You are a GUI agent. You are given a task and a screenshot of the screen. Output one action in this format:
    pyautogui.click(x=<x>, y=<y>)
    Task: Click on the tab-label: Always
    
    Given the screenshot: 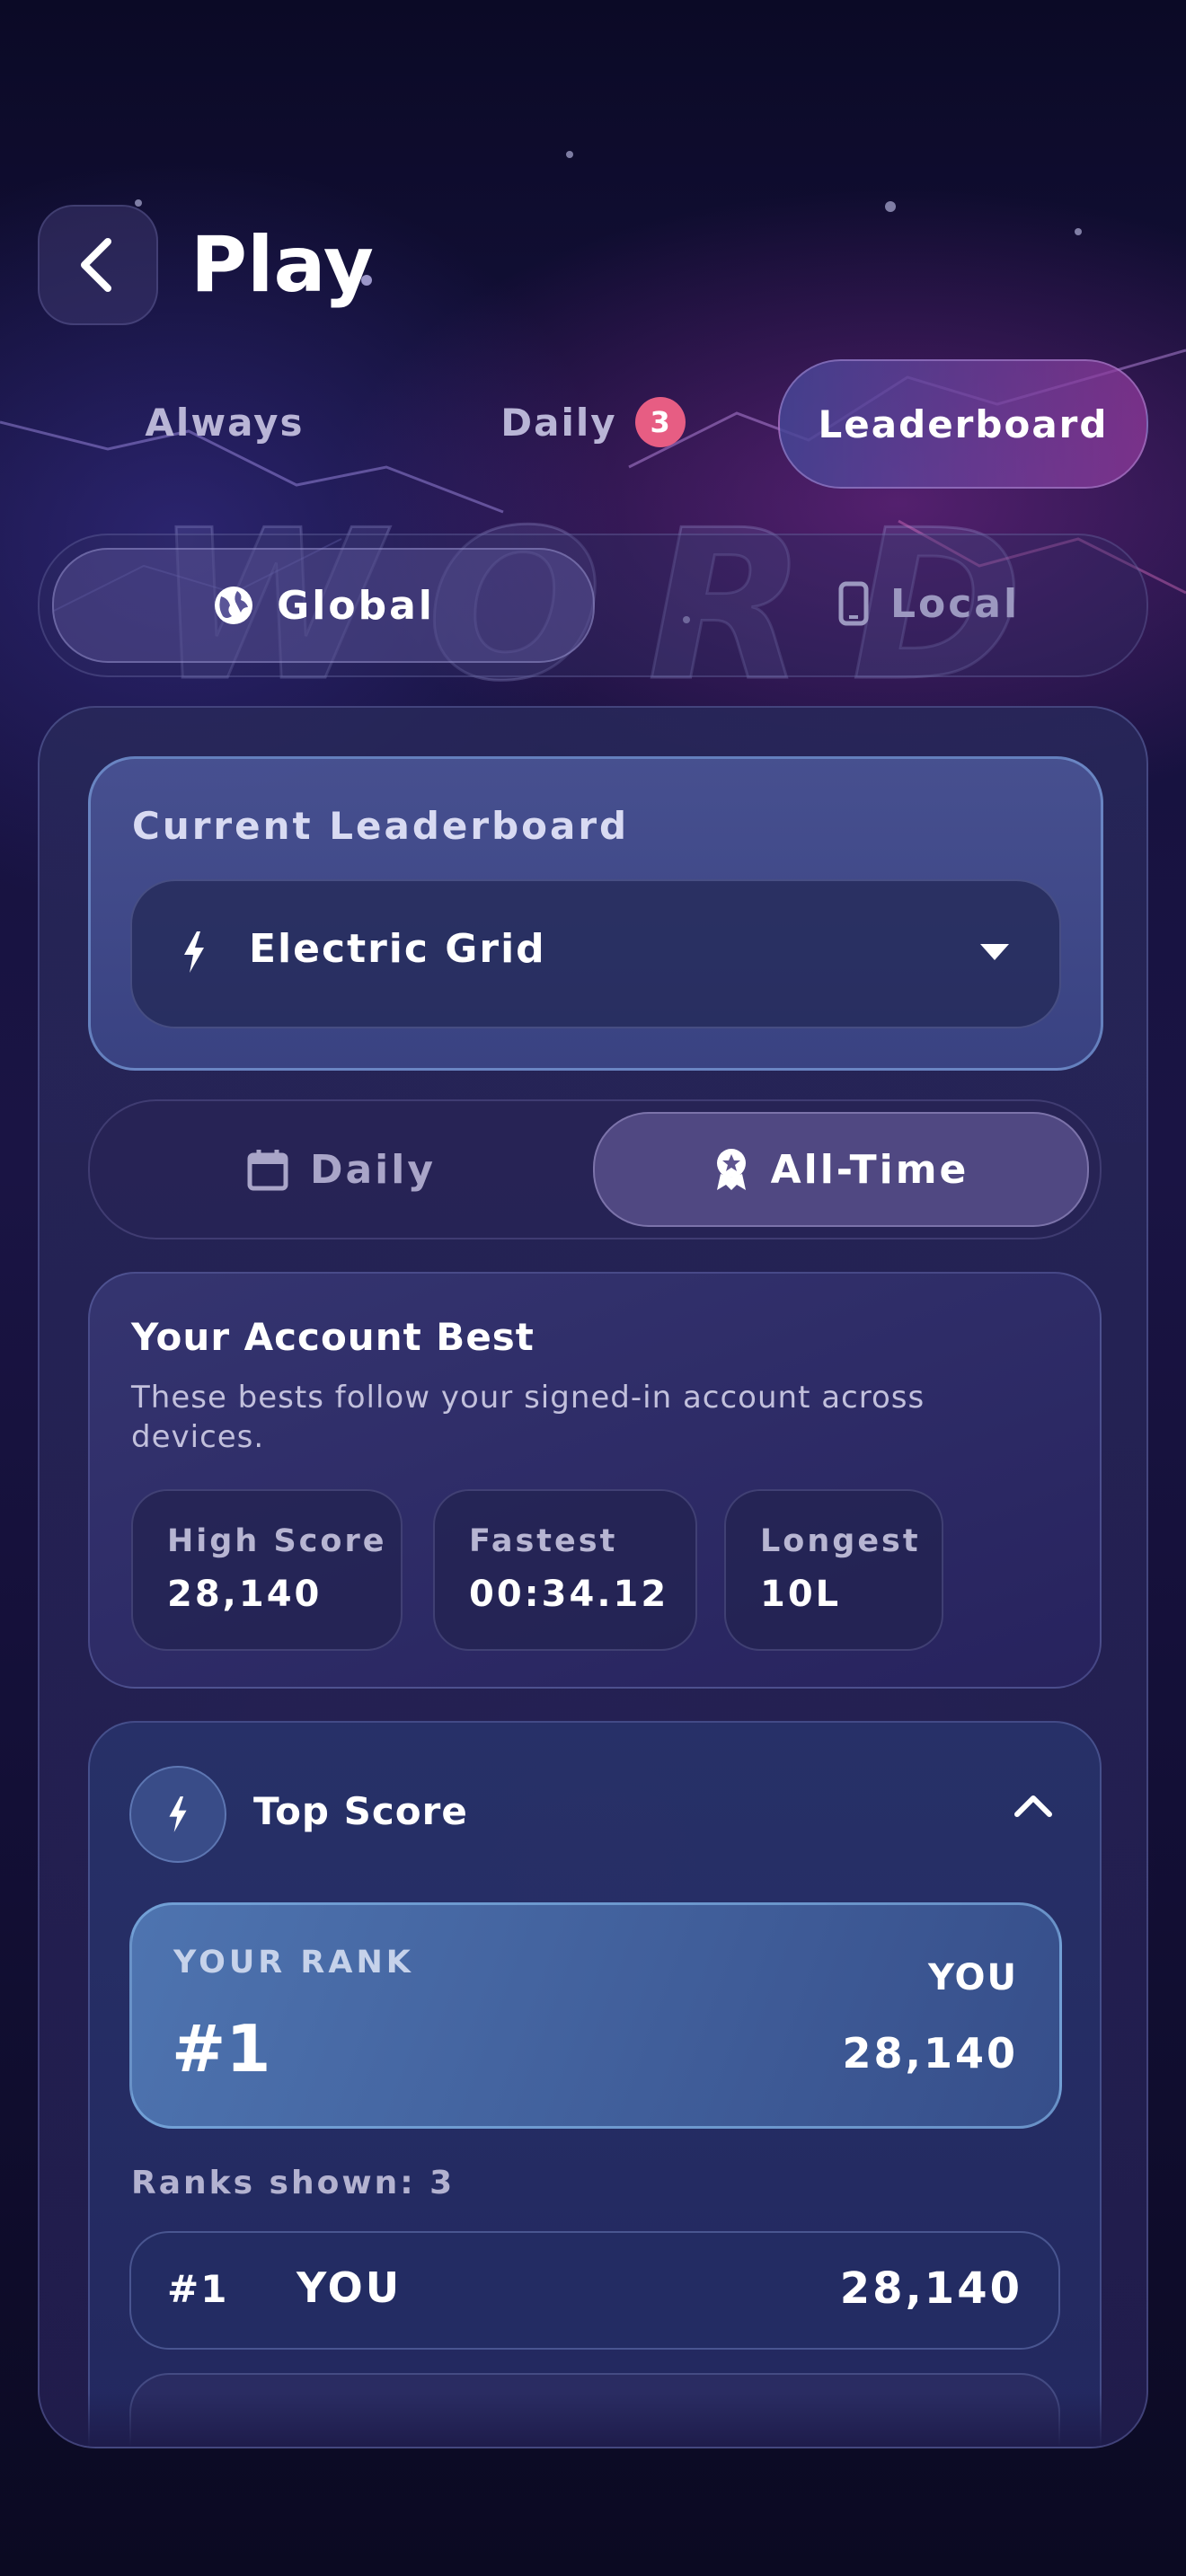 What is the action you would take?
    pyautogui.click(x=225, y=422)
    